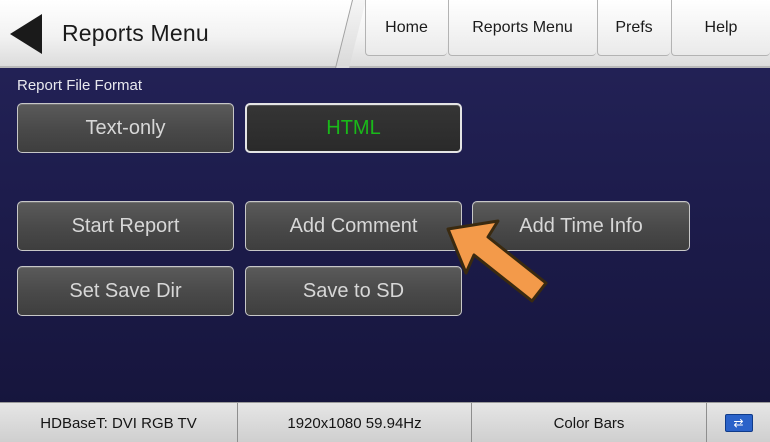  I want to click on set-save-dir-button: Set Save Dir, so click(125, 291).